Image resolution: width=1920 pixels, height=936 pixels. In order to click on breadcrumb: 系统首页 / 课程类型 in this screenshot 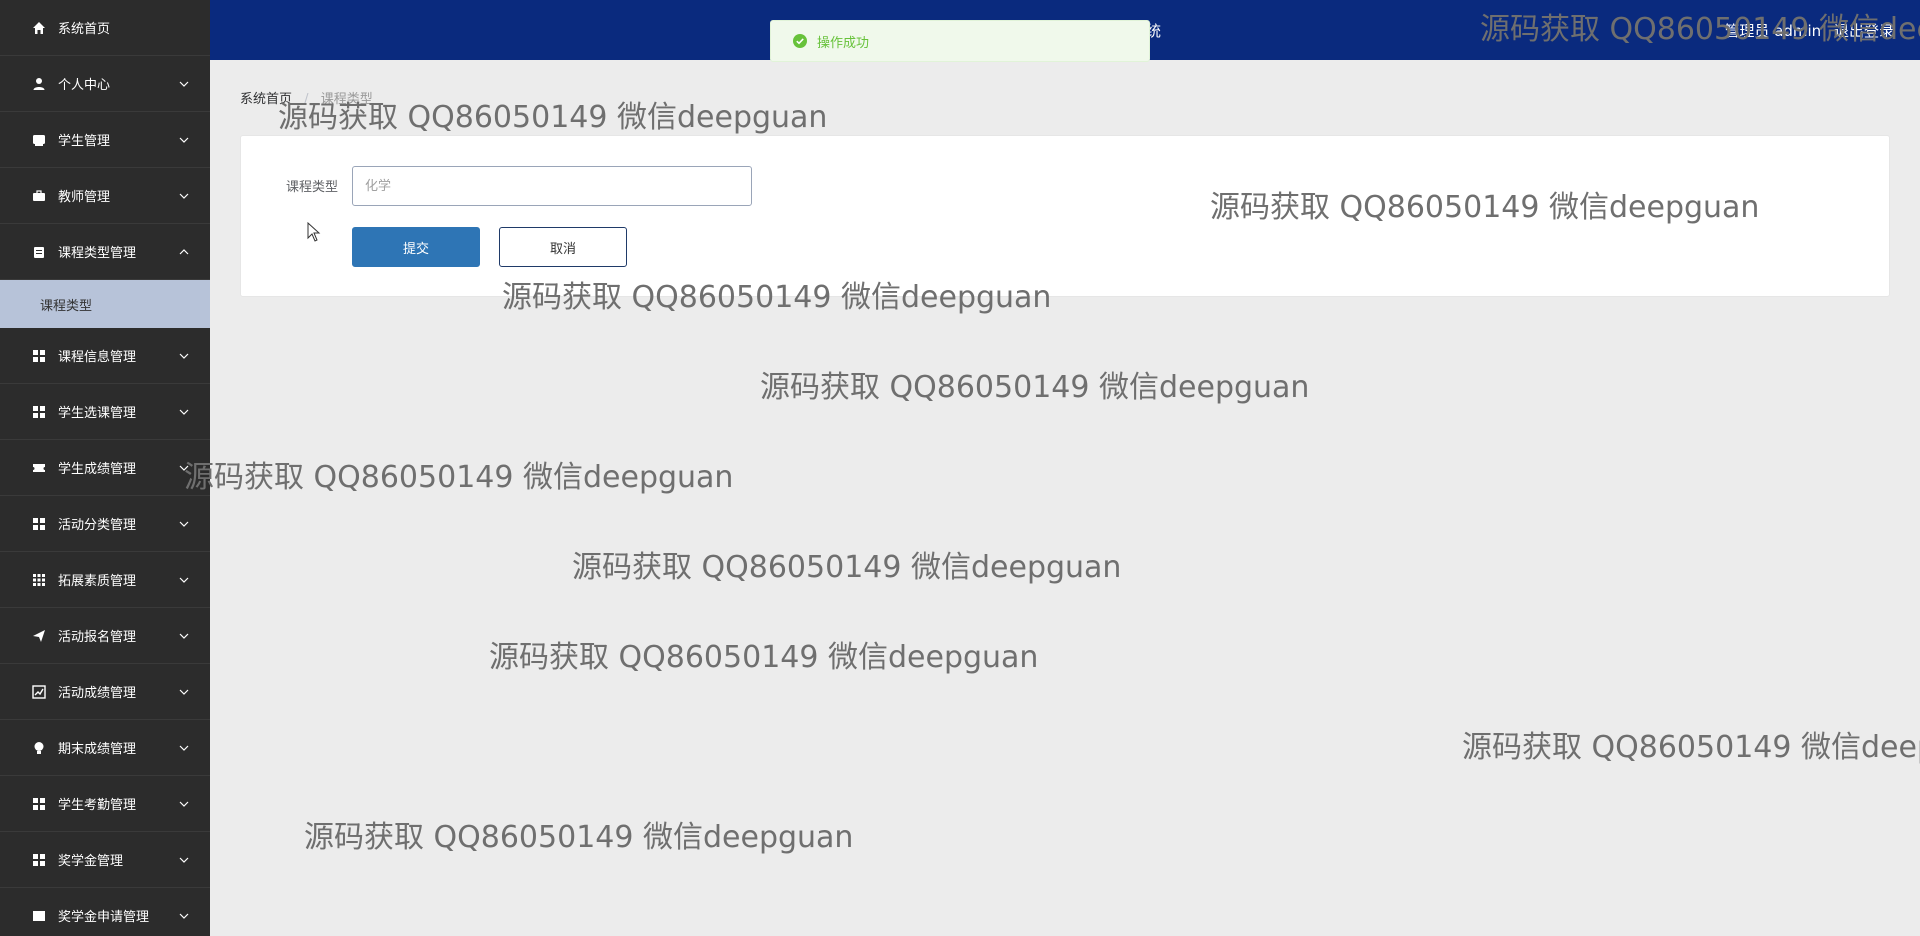, I will do `click(306, 97)`.